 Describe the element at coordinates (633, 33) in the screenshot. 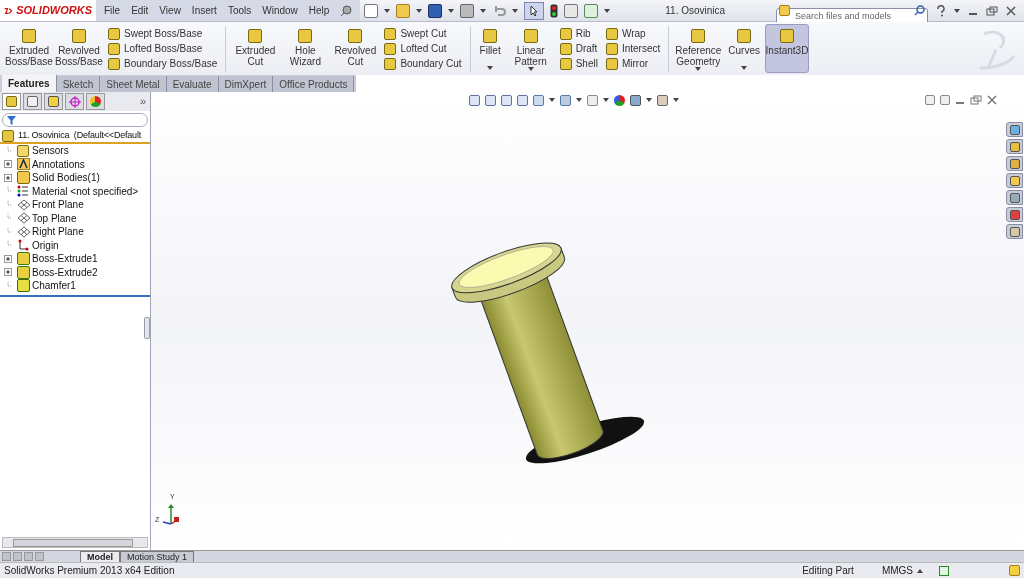

I see `ribbon-command: Wrap` at that location.